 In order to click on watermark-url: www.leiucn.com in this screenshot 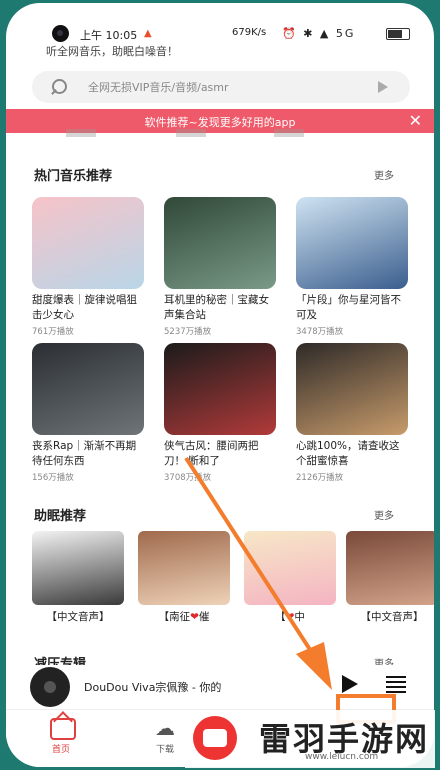, I will do `click(342, 757)`.